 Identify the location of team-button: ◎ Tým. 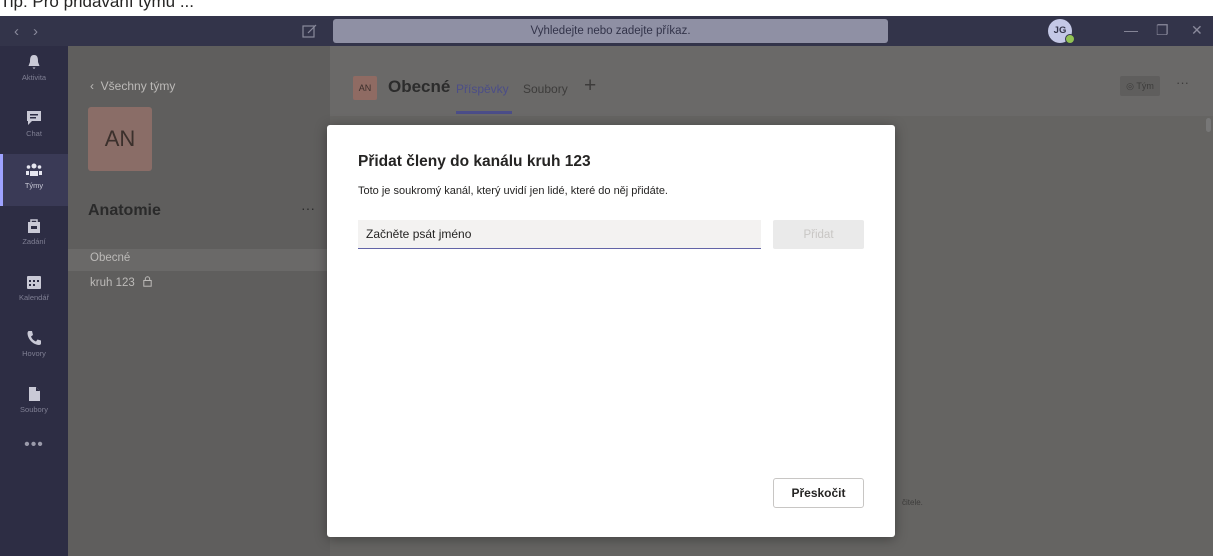
(1140, 86).